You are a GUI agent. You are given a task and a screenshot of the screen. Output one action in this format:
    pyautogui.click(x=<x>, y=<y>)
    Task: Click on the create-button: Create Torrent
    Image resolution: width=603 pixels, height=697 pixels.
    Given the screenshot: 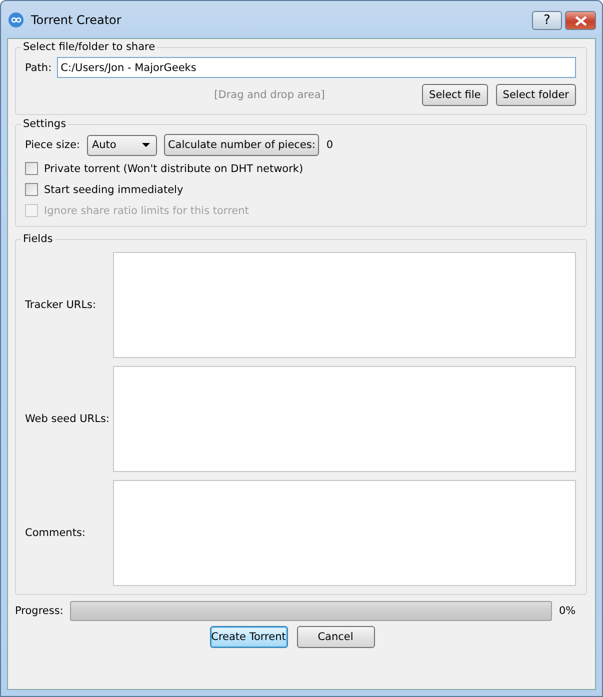 What is the action you would take?
    pyautogui.click(x=249, y=637)
    